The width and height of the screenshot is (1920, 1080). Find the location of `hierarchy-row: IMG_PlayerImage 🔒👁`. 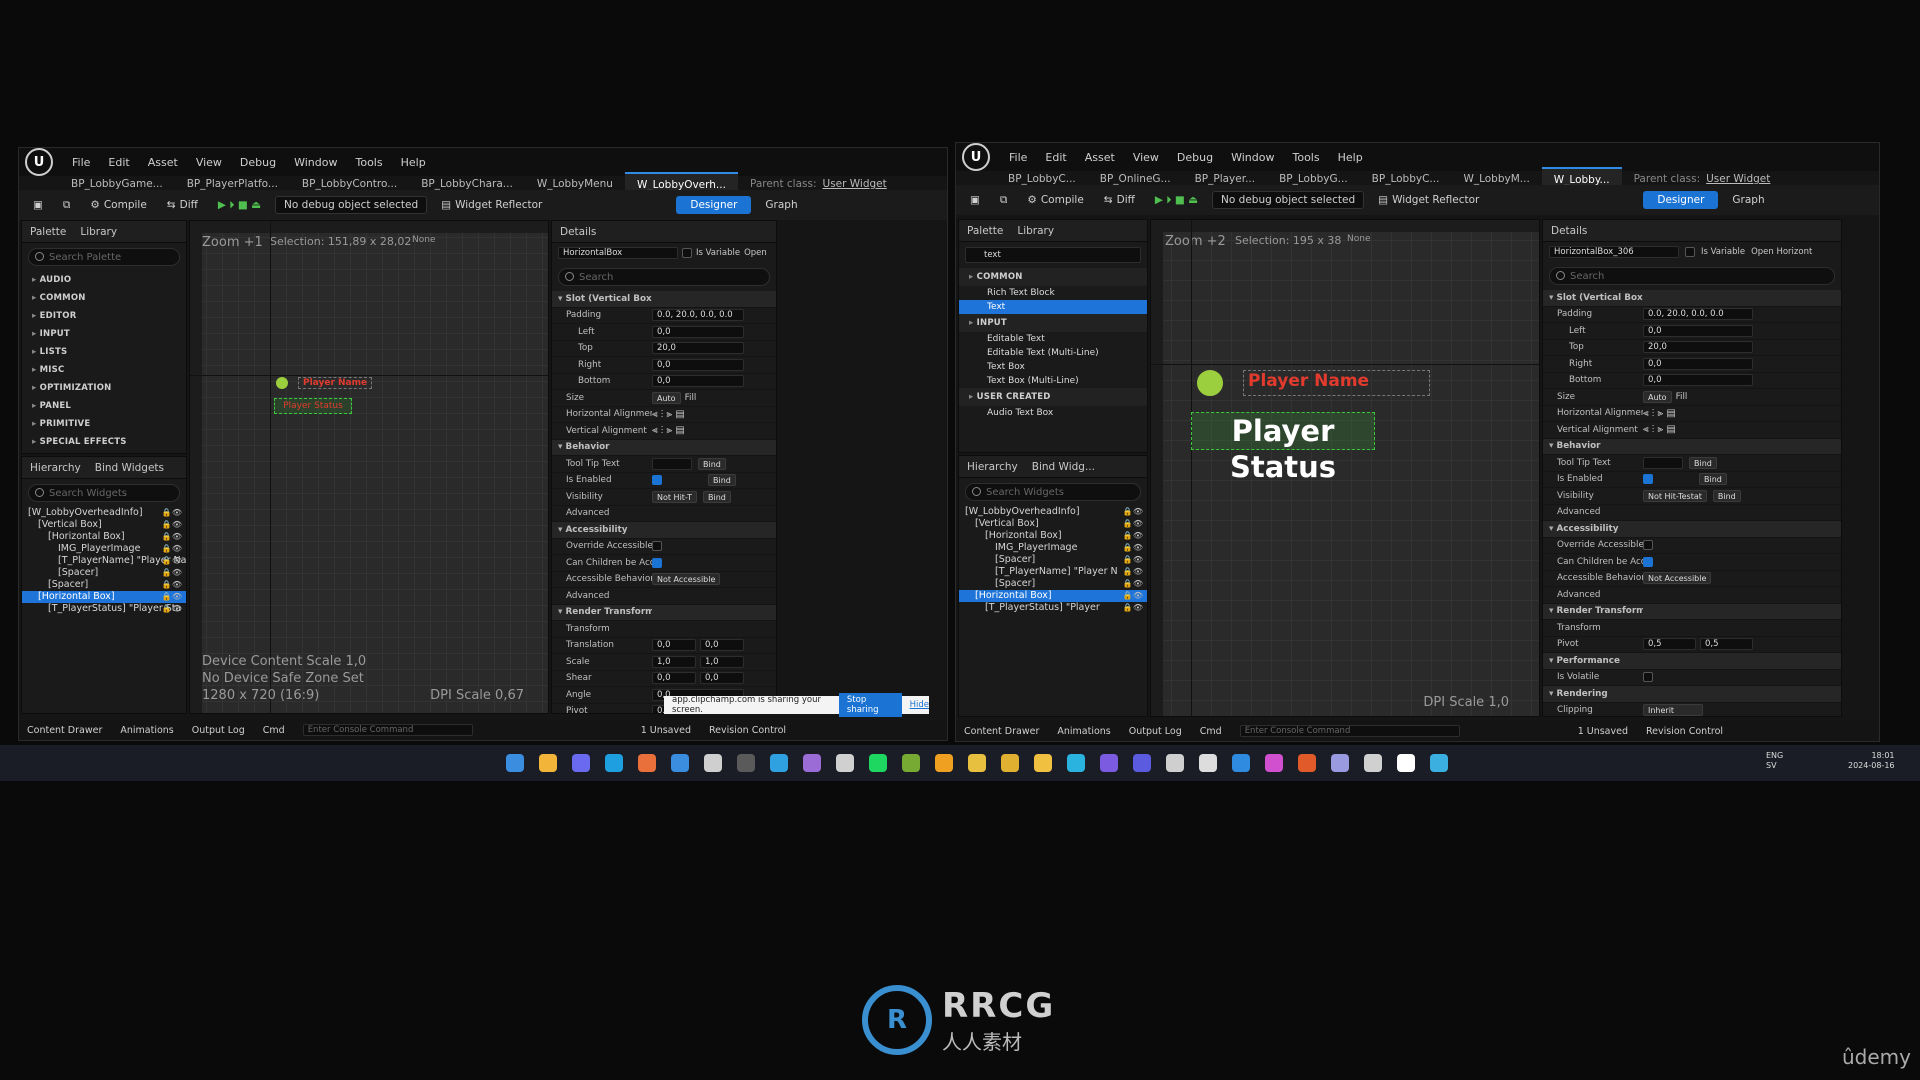

hierarchy-row: IMG_PlayerImage 🔒👁 is located at coordinates (1053, 548).